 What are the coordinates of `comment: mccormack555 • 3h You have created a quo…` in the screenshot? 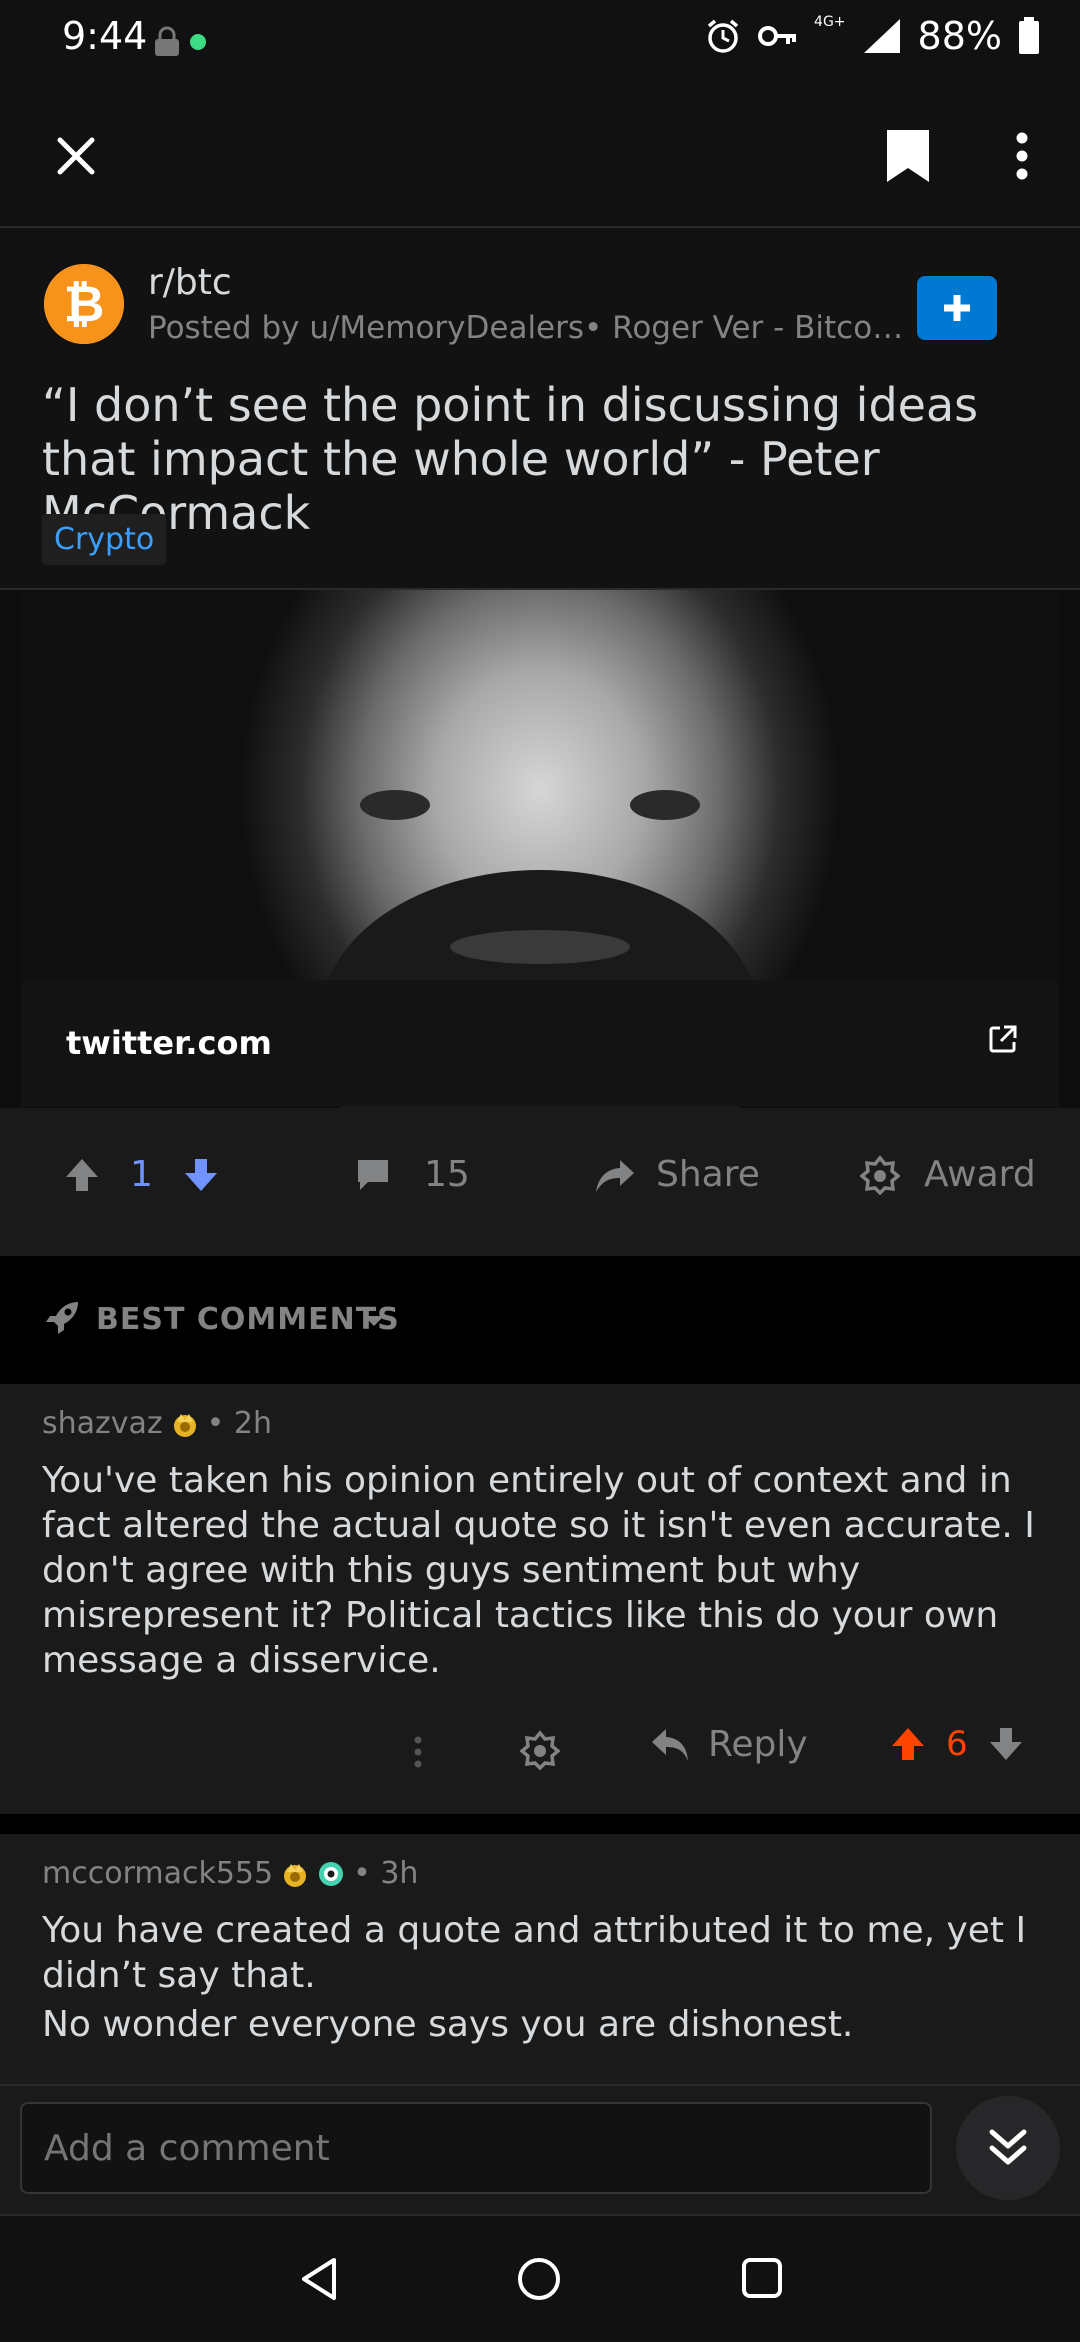 It's located at (540, 1967).